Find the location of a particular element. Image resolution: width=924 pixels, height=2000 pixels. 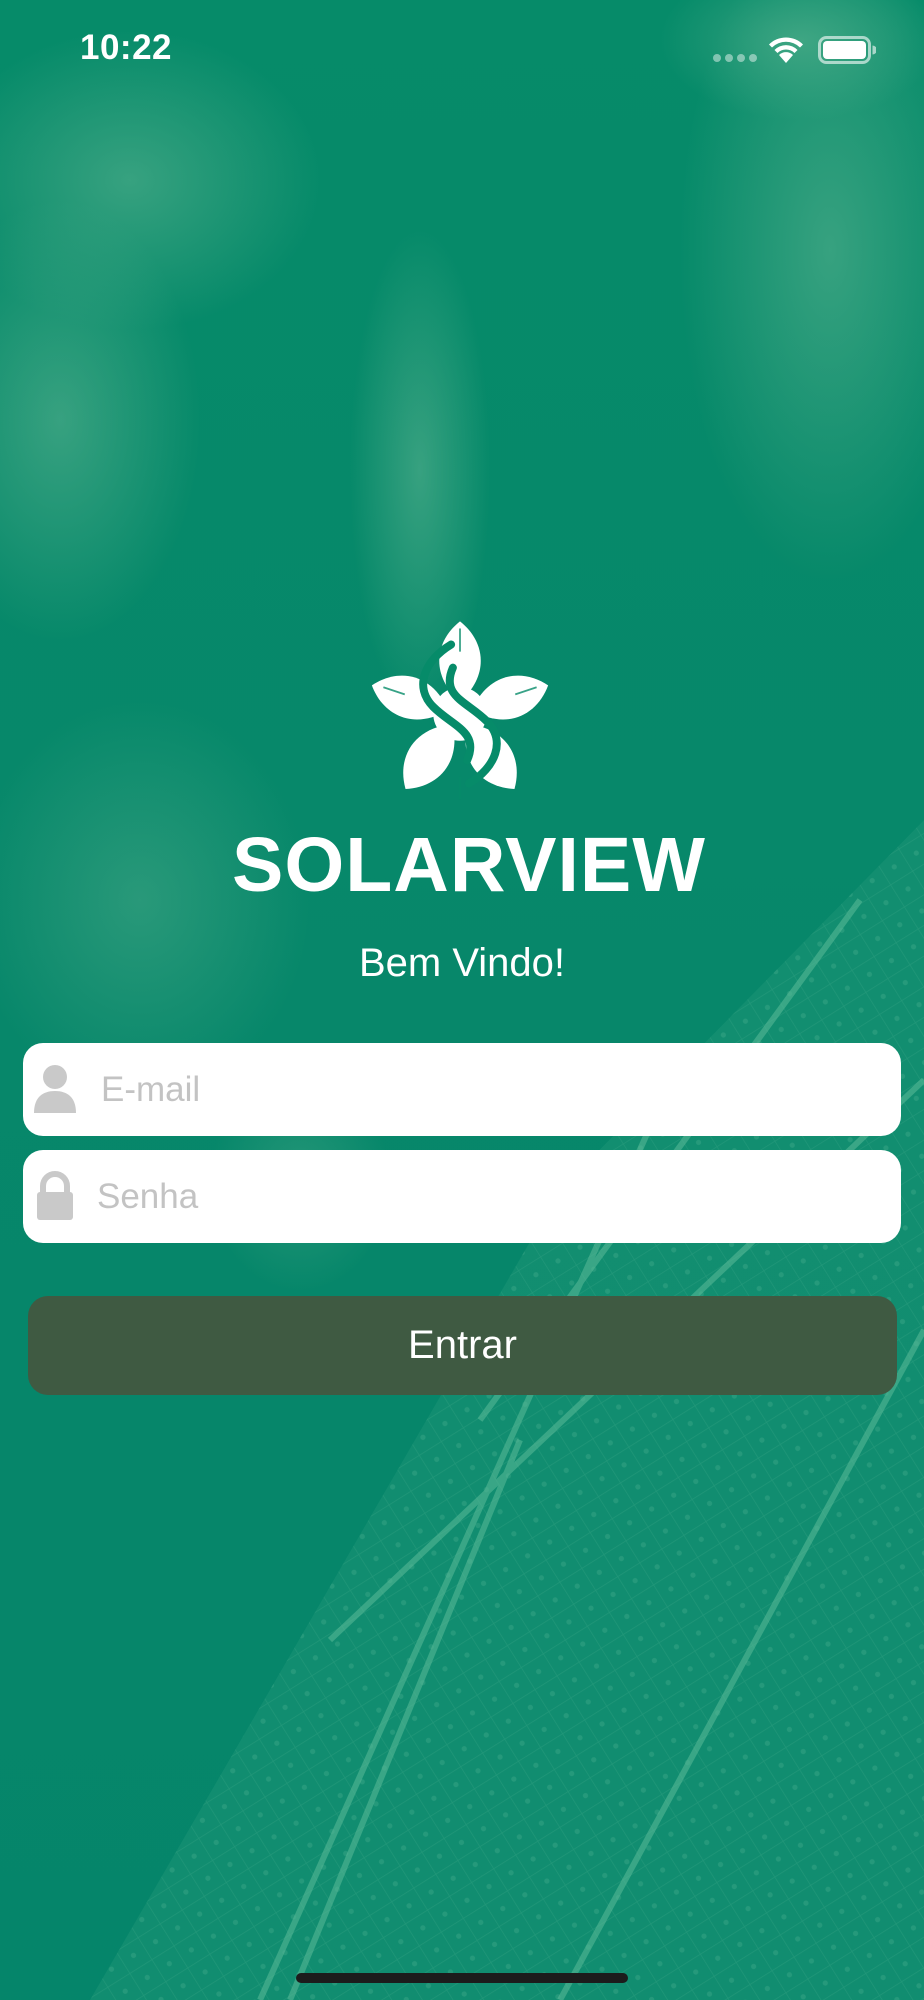

email-field is located at coordinates (462, 1089).